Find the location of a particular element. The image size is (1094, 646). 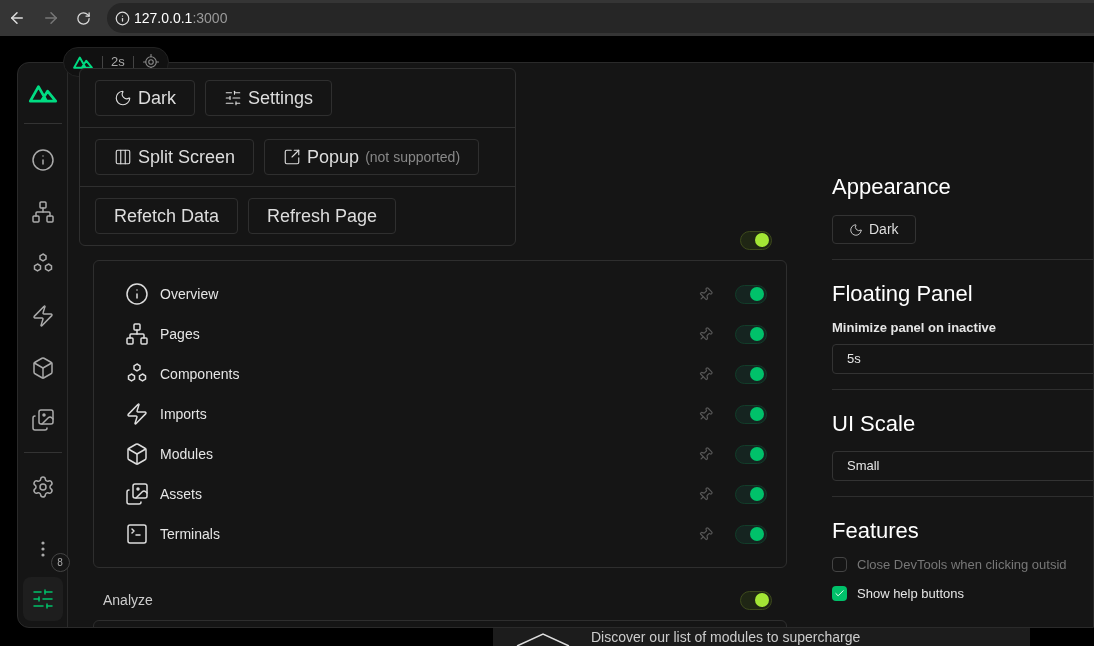

menu-button: Refetch Data is located at coordinates (167, 216).